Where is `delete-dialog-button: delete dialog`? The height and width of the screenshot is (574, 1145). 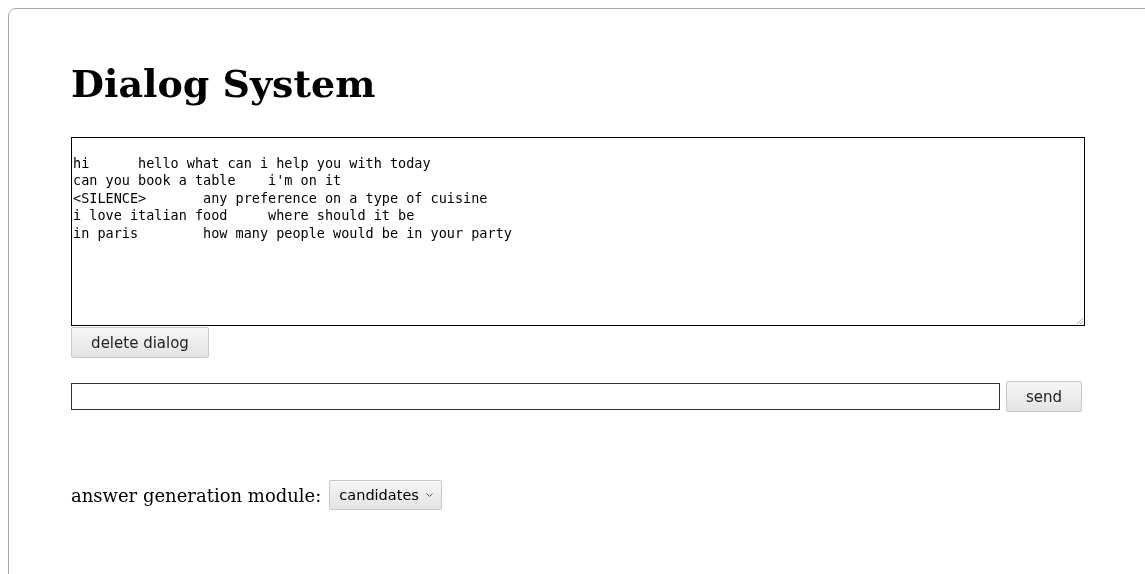
delete-dialog-button: delete dialog is located at coordinates (140, 342).